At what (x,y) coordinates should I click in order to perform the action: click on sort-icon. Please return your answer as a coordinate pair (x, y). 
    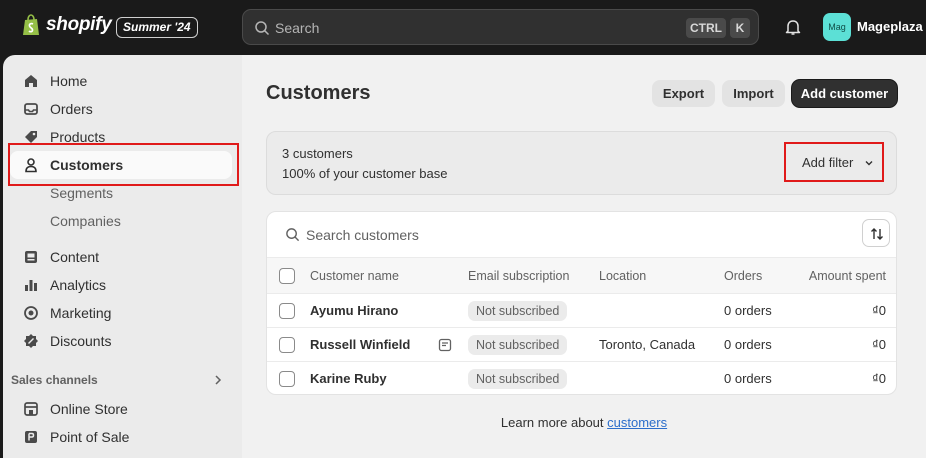
    Looking at the image, I should click on (877, 234).